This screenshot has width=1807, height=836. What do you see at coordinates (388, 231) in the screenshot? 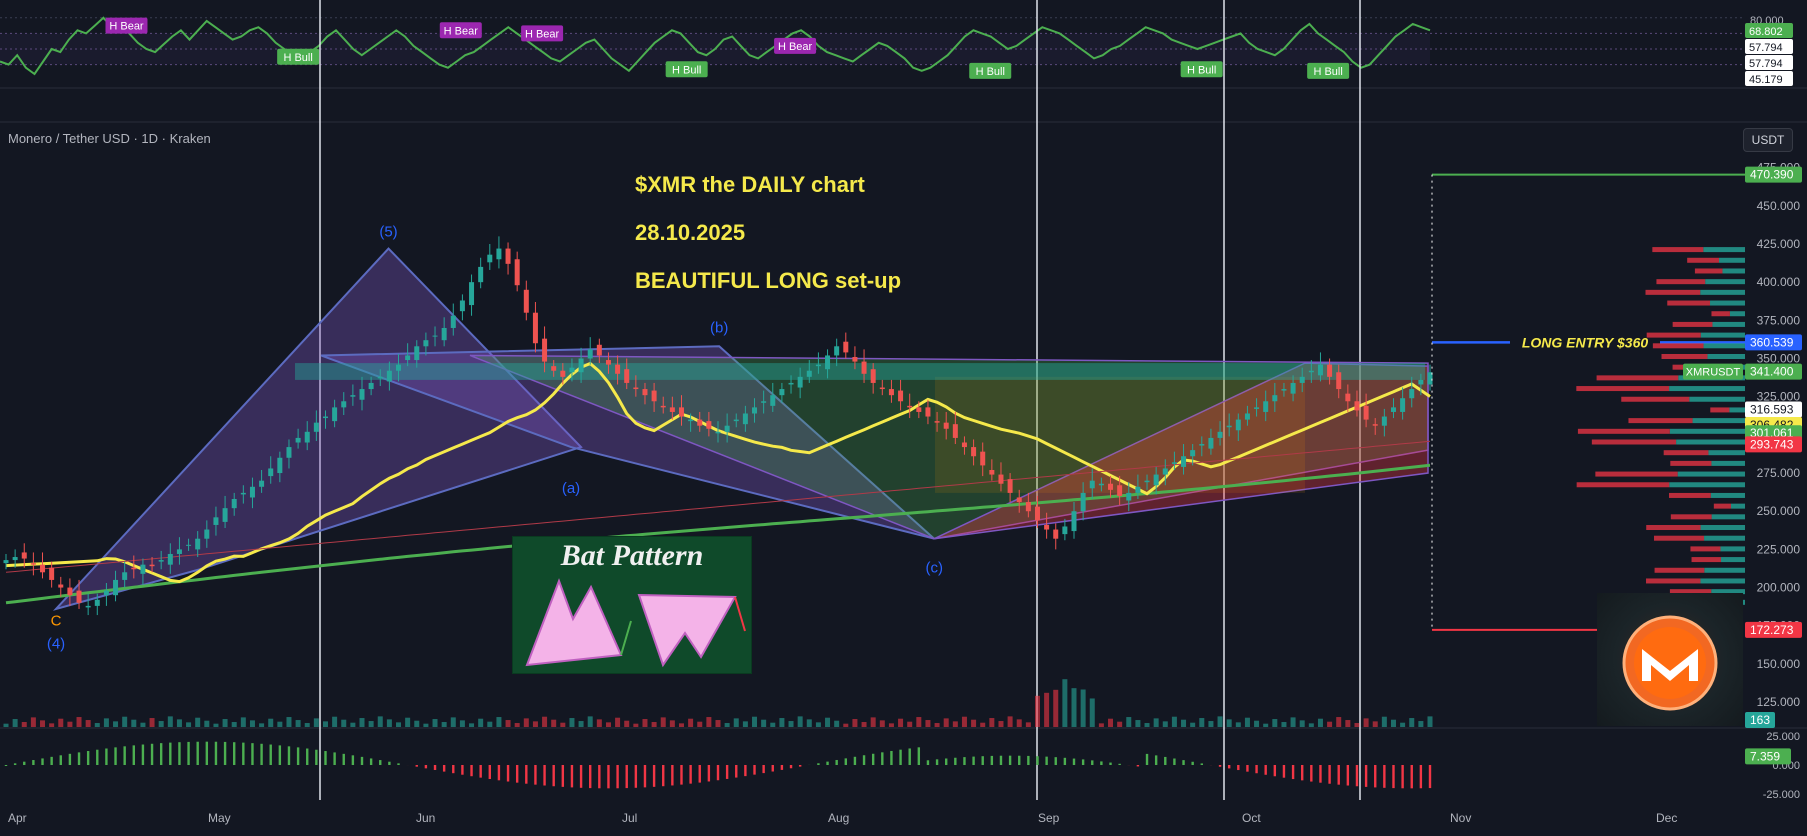
I see `wave-label: (5)` at bounding box center [388, 231].